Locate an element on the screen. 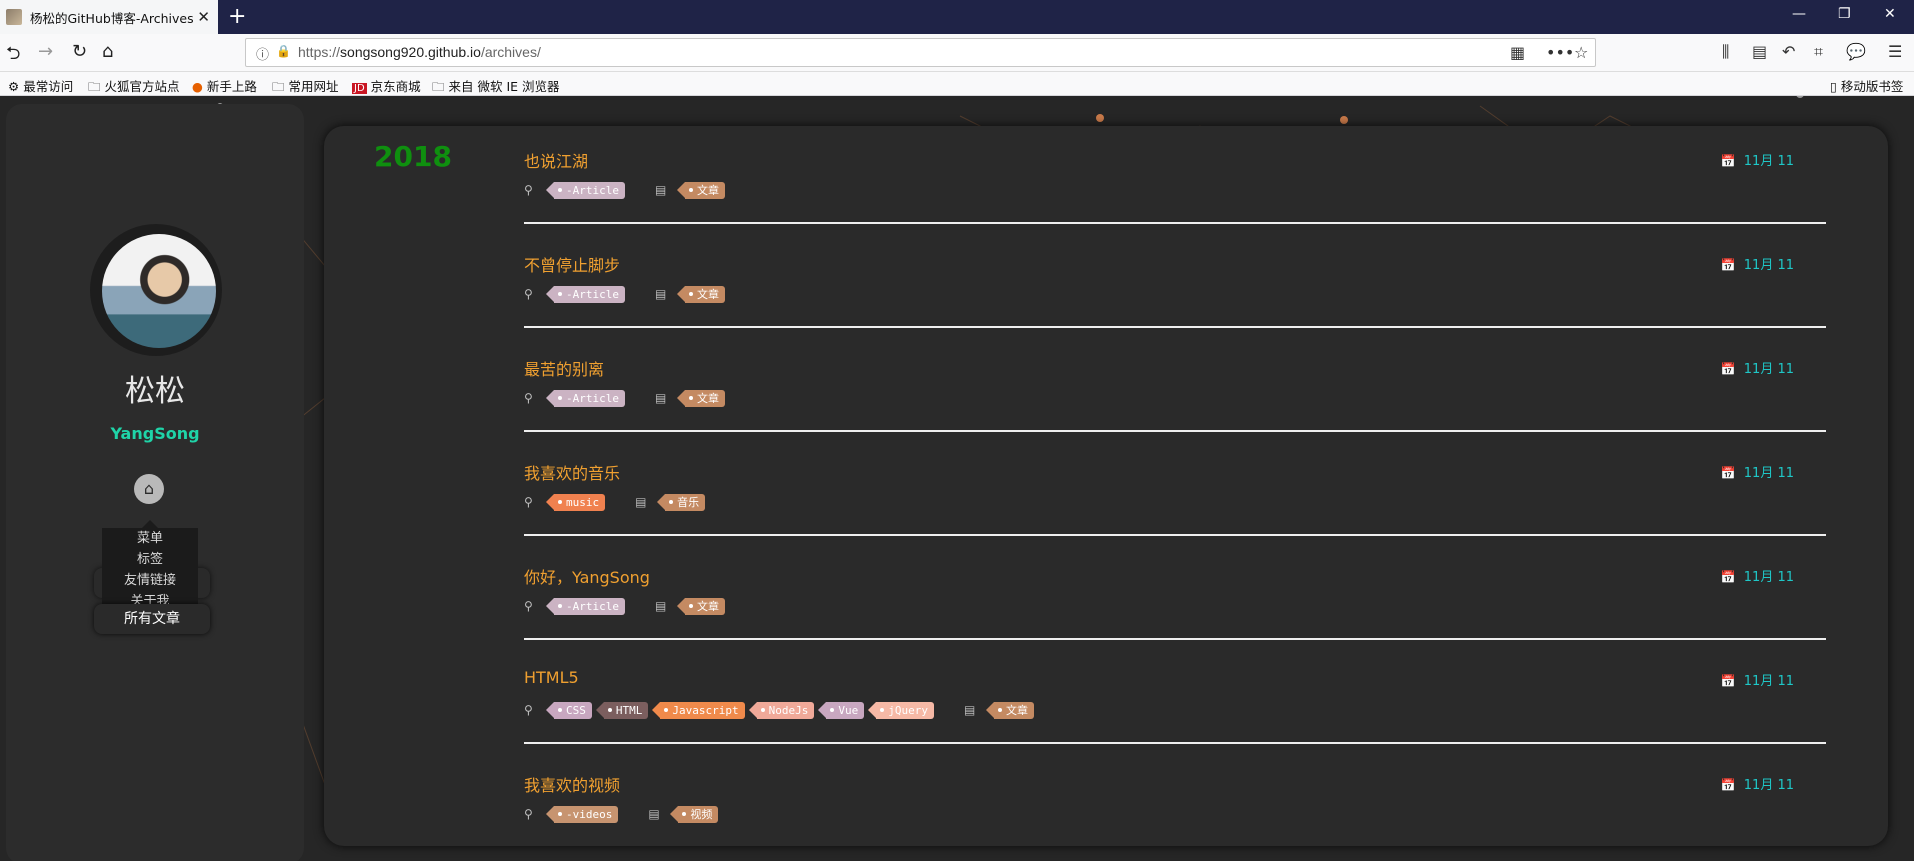  url-domain: songsong920.github.io is located at coordinates (410, 52).